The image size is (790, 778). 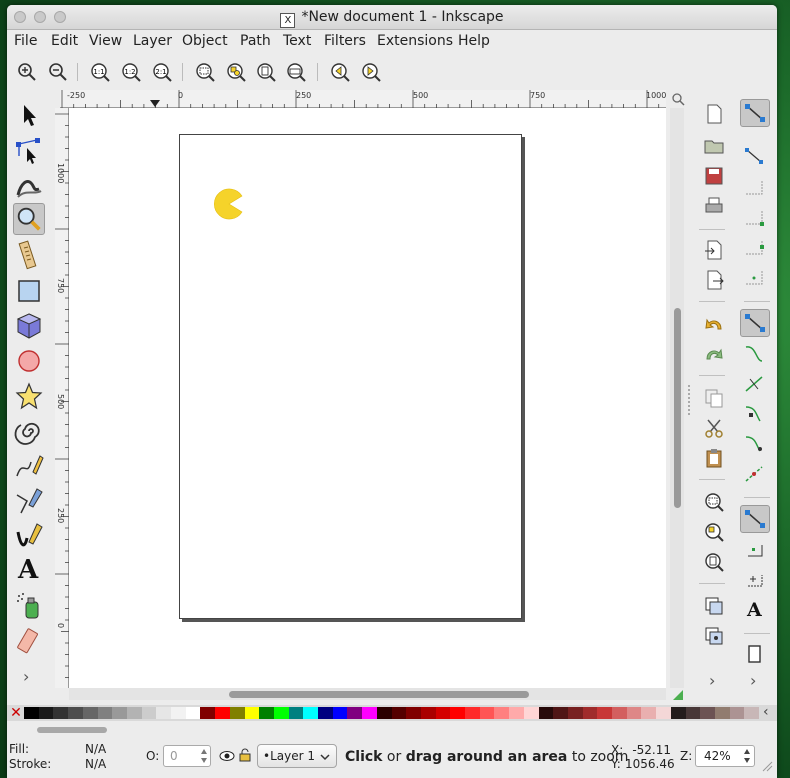 What do you see at coordinates (755, 219) in the screenshot?
I see `snap-bbox-corner-button` at bounding box center [755, 219].